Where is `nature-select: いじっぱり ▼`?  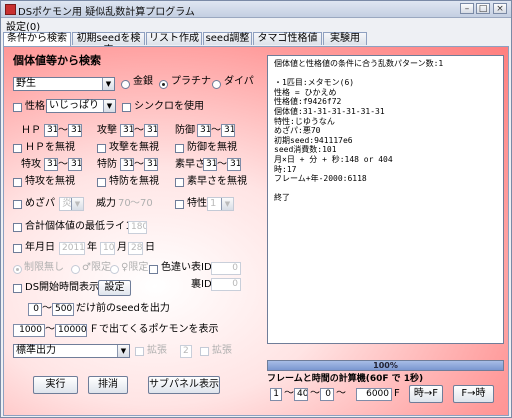 nature-select: いじっぱり ▼ is located at coordinates (81, 106).